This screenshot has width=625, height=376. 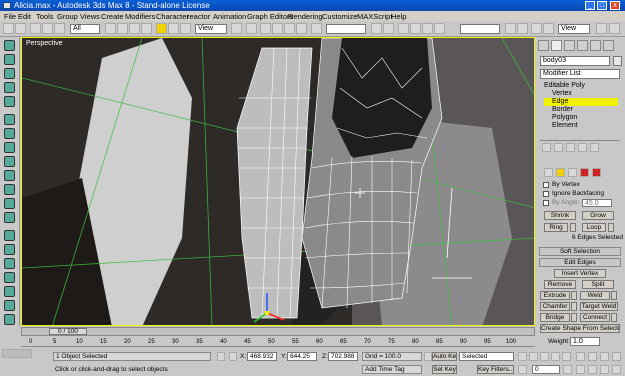 I want to click on ignore-backfacing-checkbox, so click(x=546, y=194).